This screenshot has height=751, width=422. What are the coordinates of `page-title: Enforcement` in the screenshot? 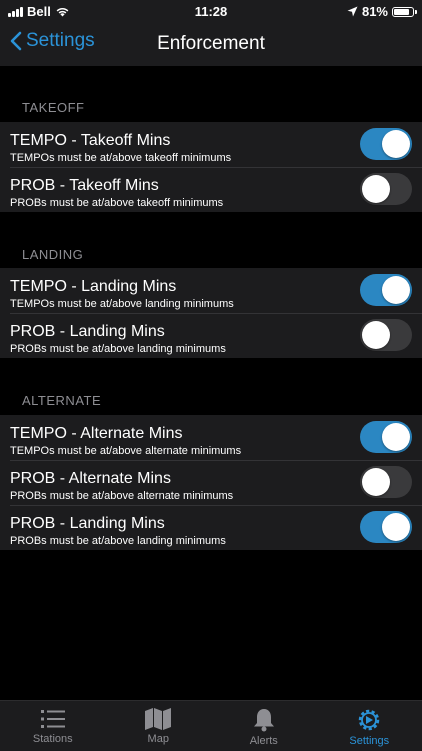 It's located at (211, 44).